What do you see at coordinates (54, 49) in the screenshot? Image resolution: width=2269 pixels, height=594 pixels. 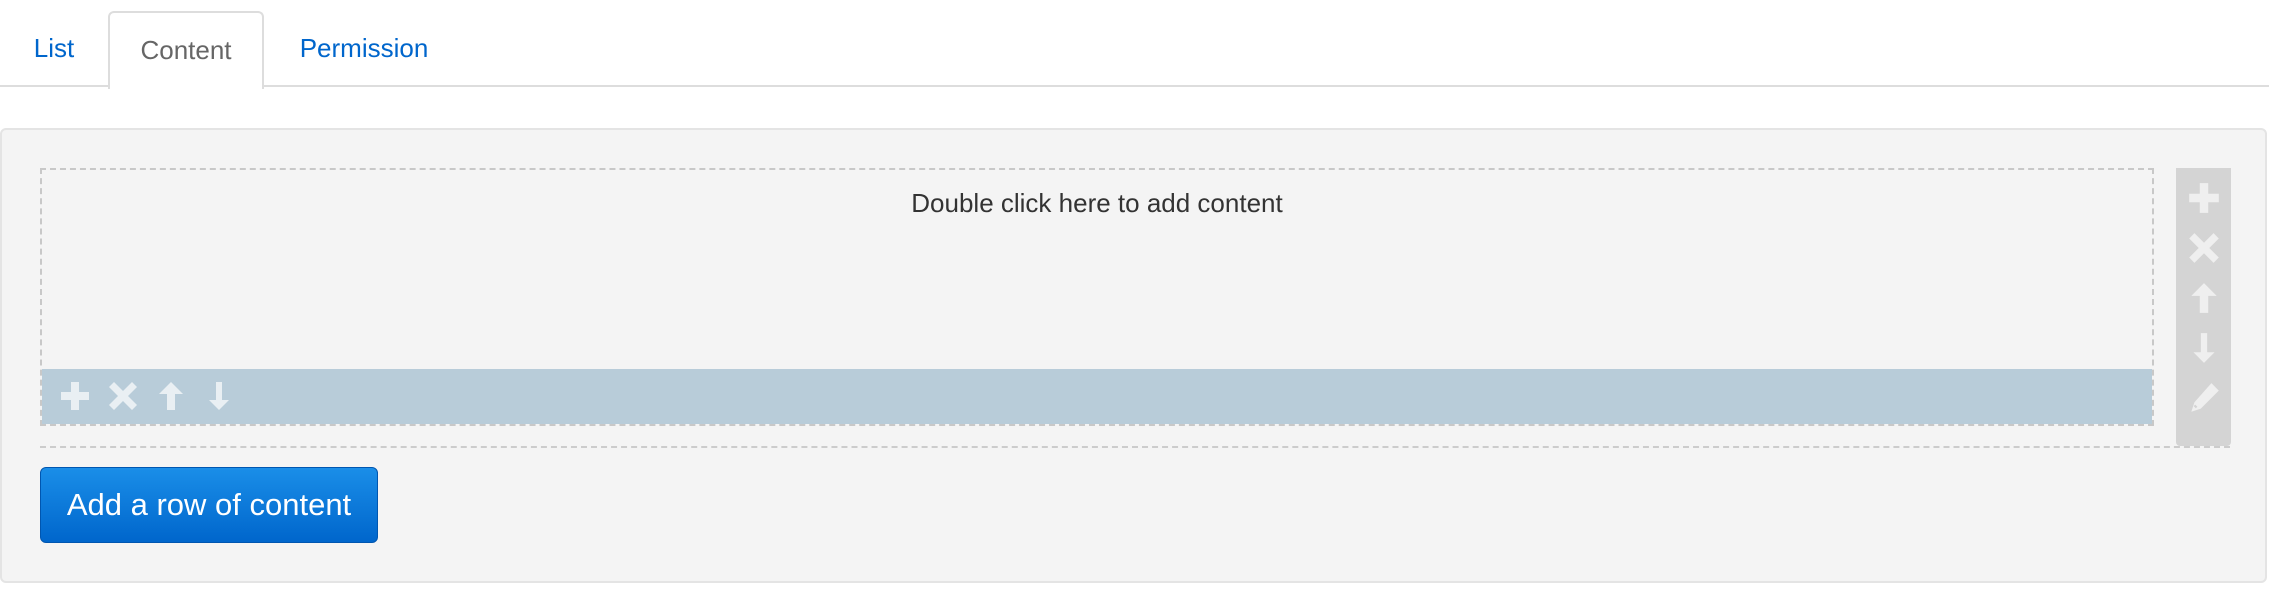 I see `tab-list: List` at bounding box center [54, 49].